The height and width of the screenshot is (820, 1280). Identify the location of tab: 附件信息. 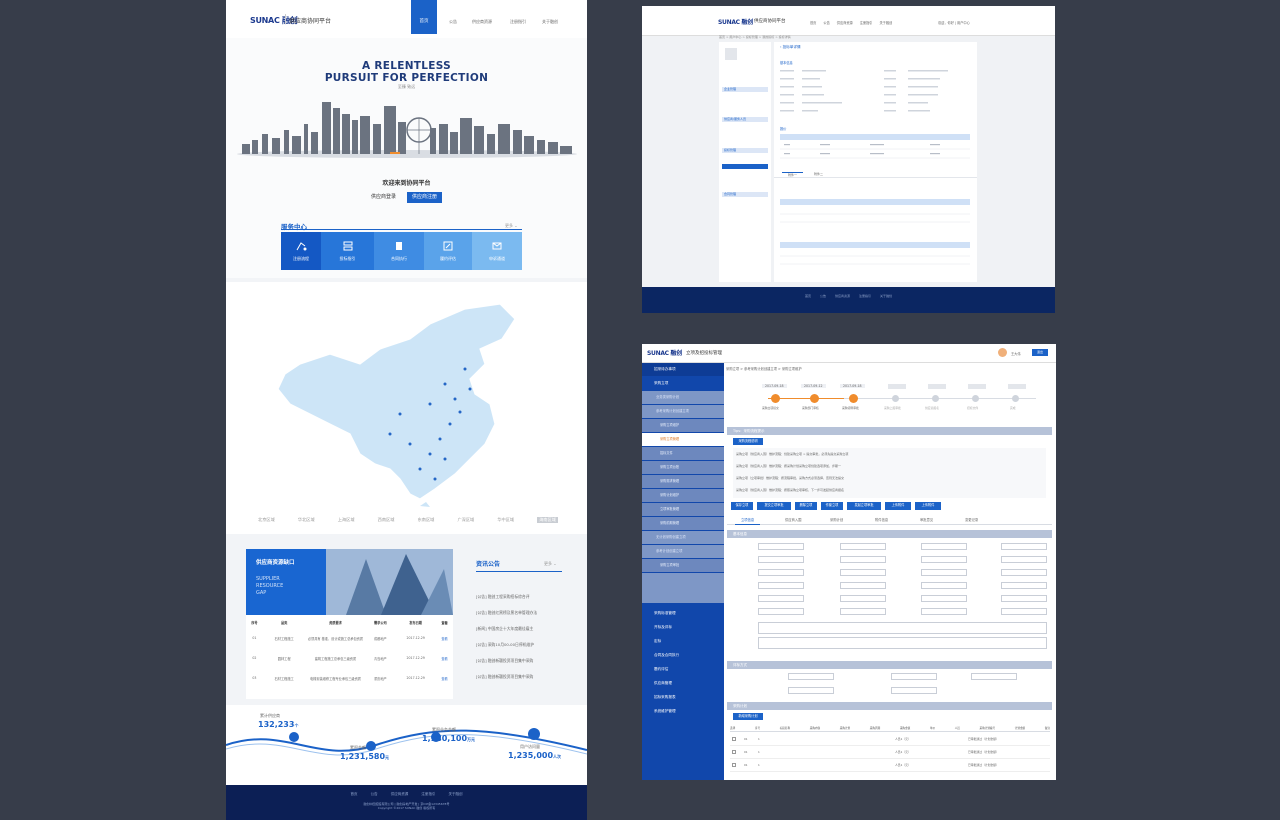
(881, 519).